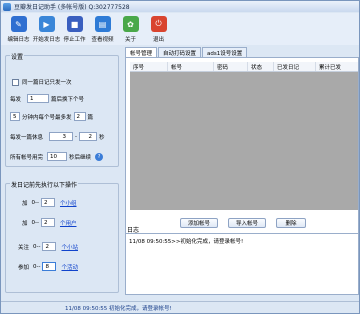 This screenshot has width=360, height=314. Describe the element at coordinates (69, 267) in the screenshot. I see `events-link: 个活动` at that location.